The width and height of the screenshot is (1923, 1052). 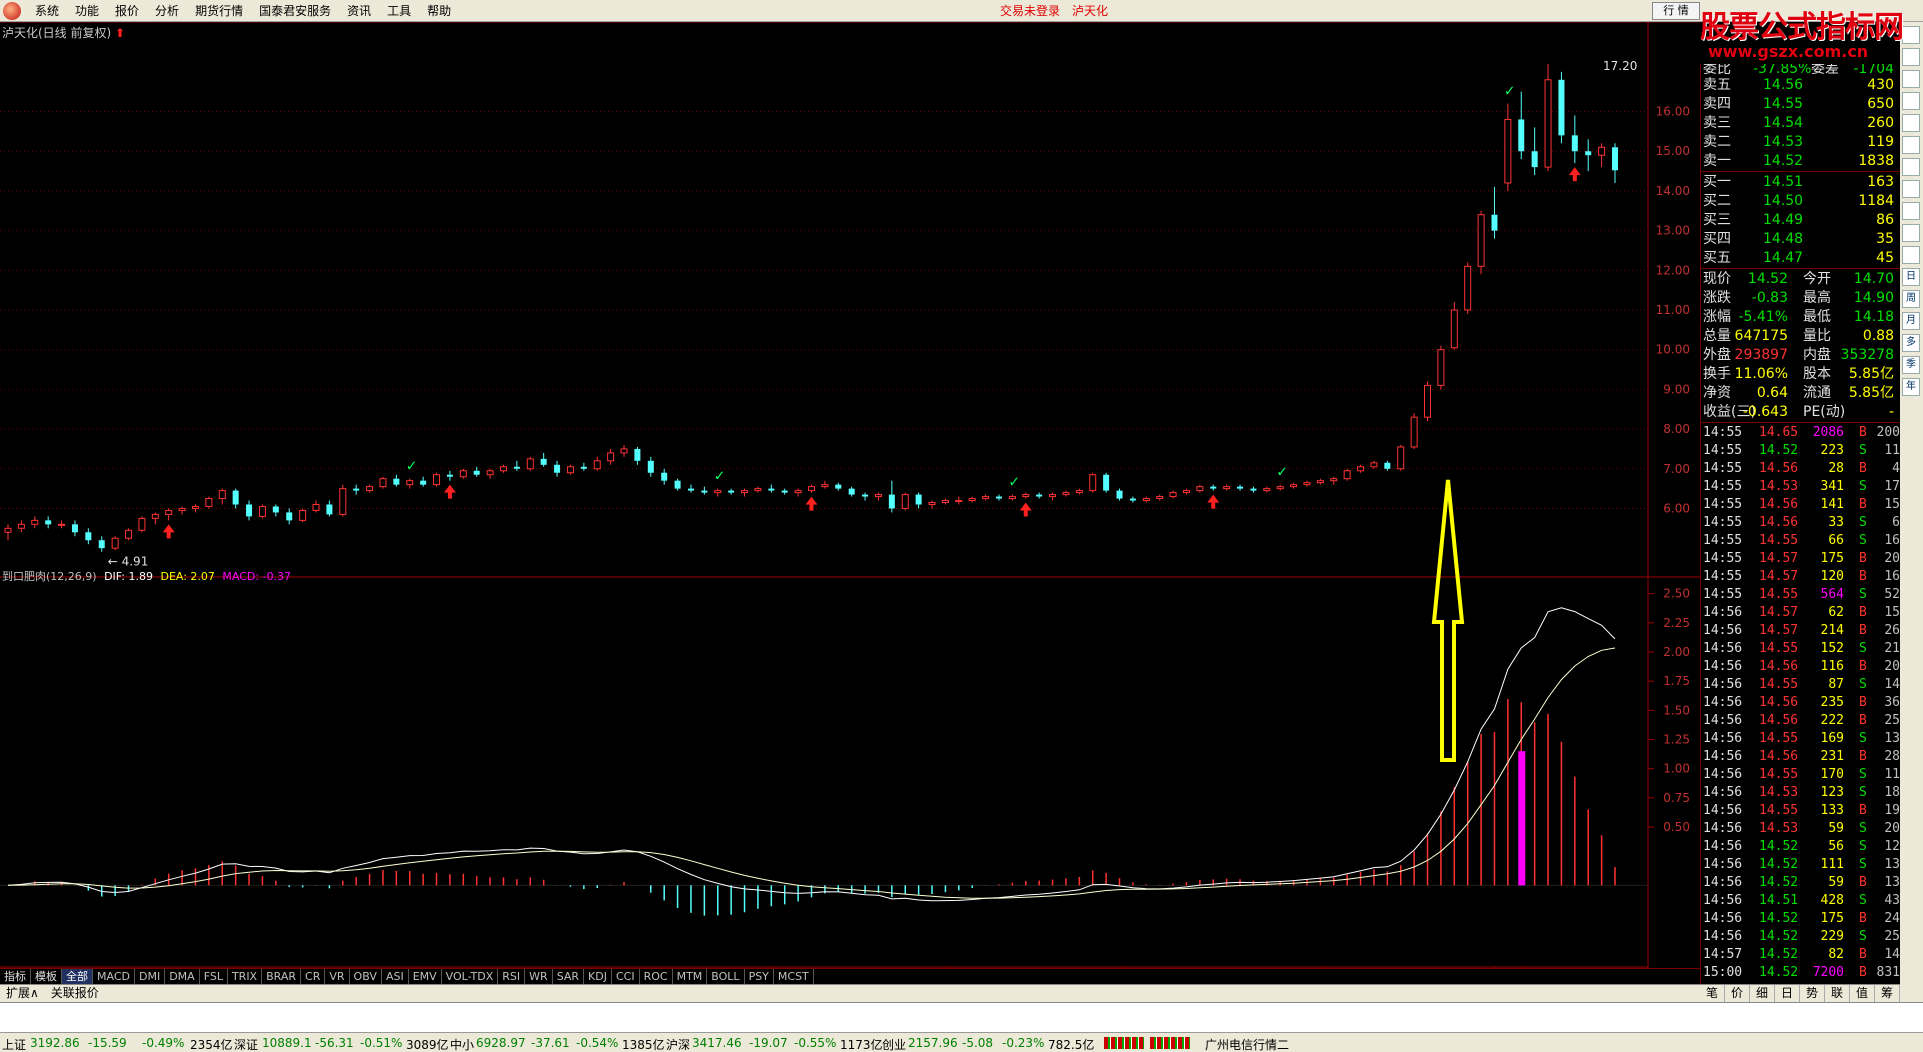 What do you see at coordinates (359, 11) in the screenshot?
I see `menu-news: 资讯` at bounding box center [359, 11].